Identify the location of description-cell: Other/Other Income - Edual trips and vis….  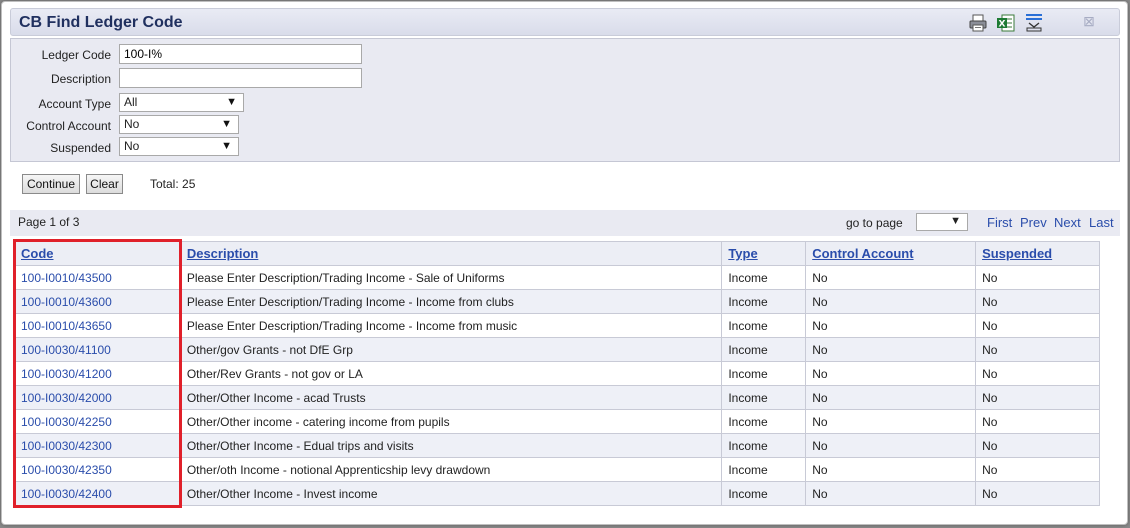
(451, 445).